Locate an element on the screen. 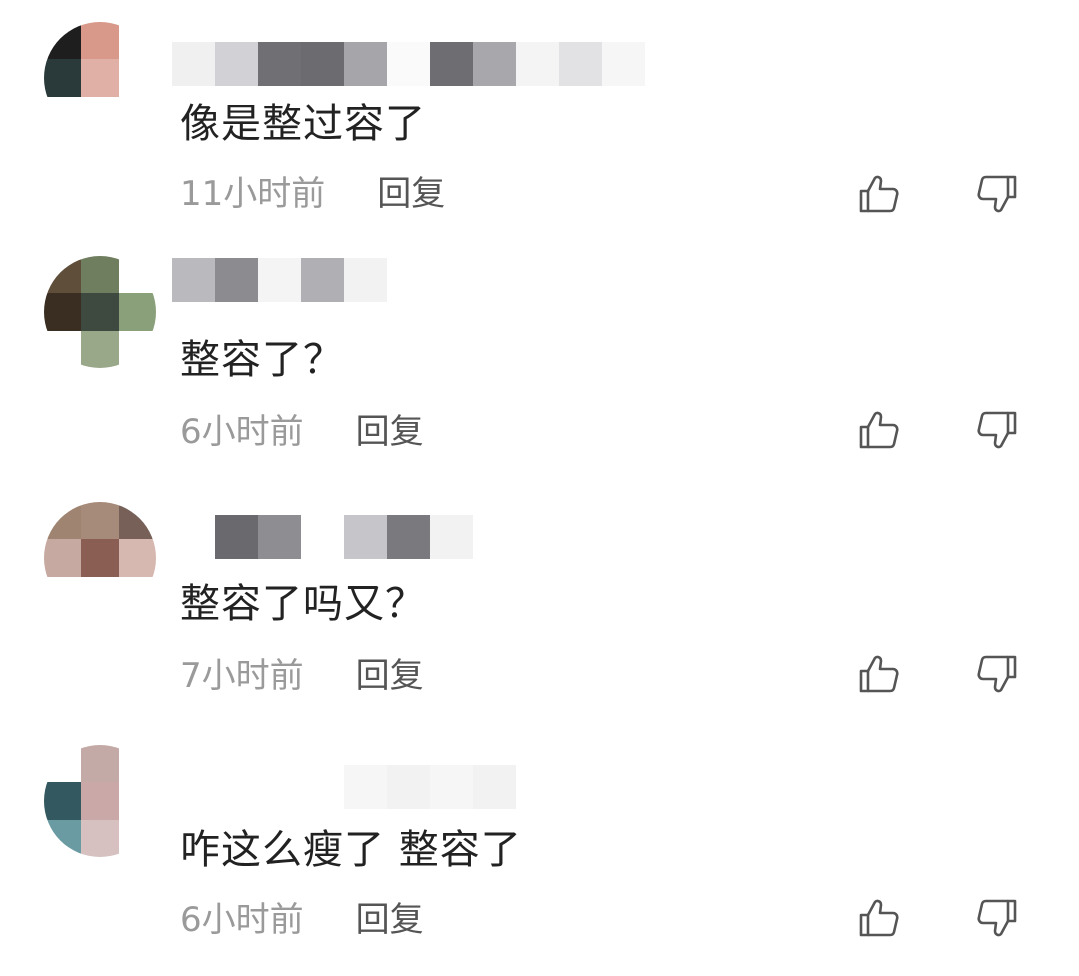 Image resolution: width=1079 pixels, height=976 pixels. comment-time: 7小时前 is located at coordinates (242, 676).